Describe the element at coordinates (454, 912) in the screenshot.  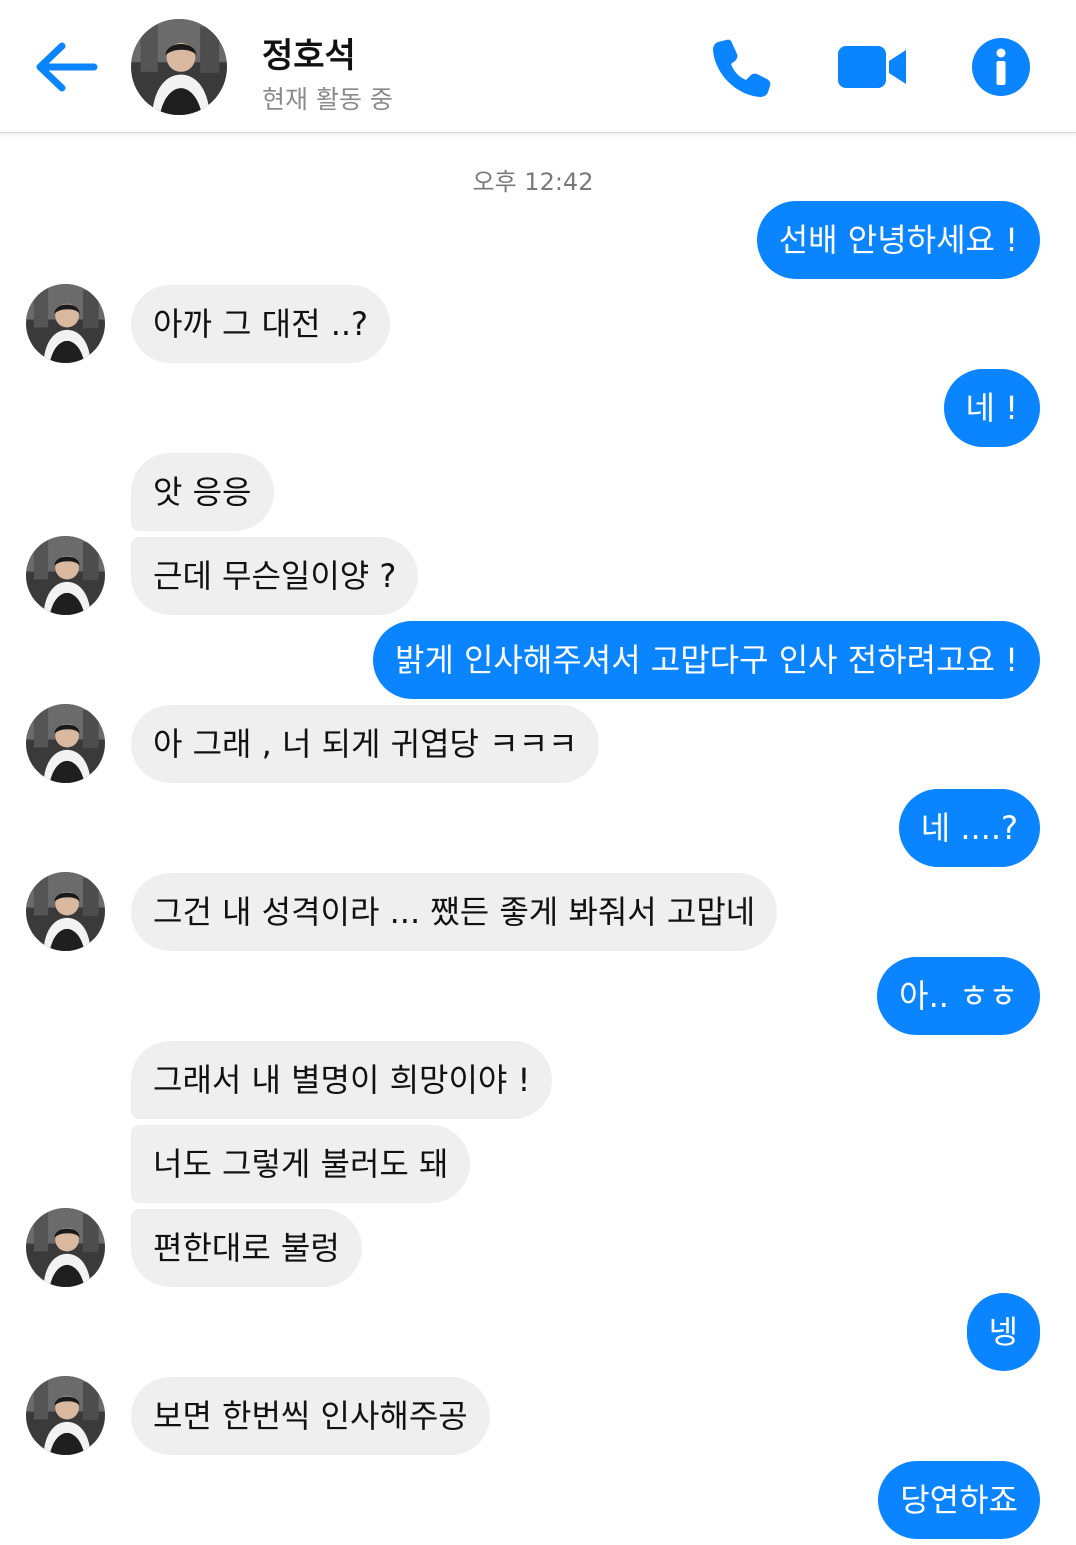
I see `received-message: 그건 내 성격이라 ... 쨌든 좋게 봐줘서 고맙네` at that location.